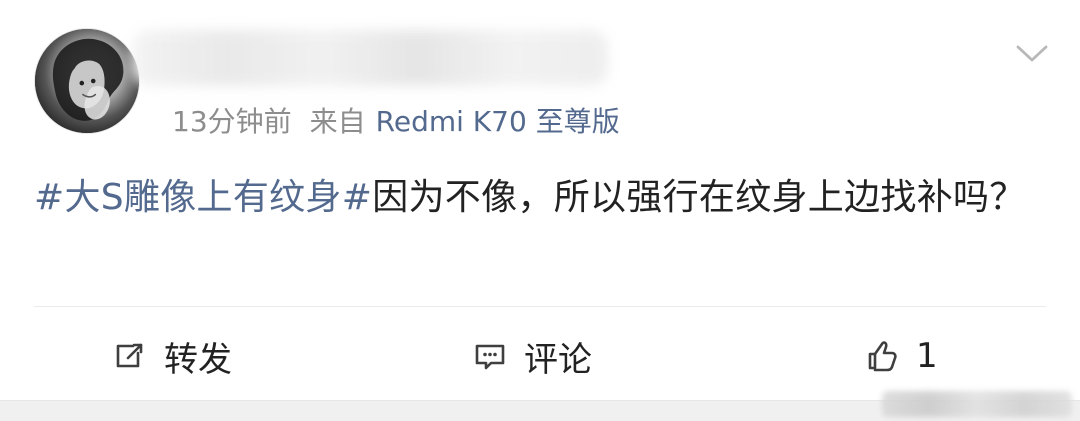 The width and height of the screenshot is (1080, 421). What do you see at coordinates (130, 356) in the screenshot?
I see `repost-icon` at bounding box center [130, 356].